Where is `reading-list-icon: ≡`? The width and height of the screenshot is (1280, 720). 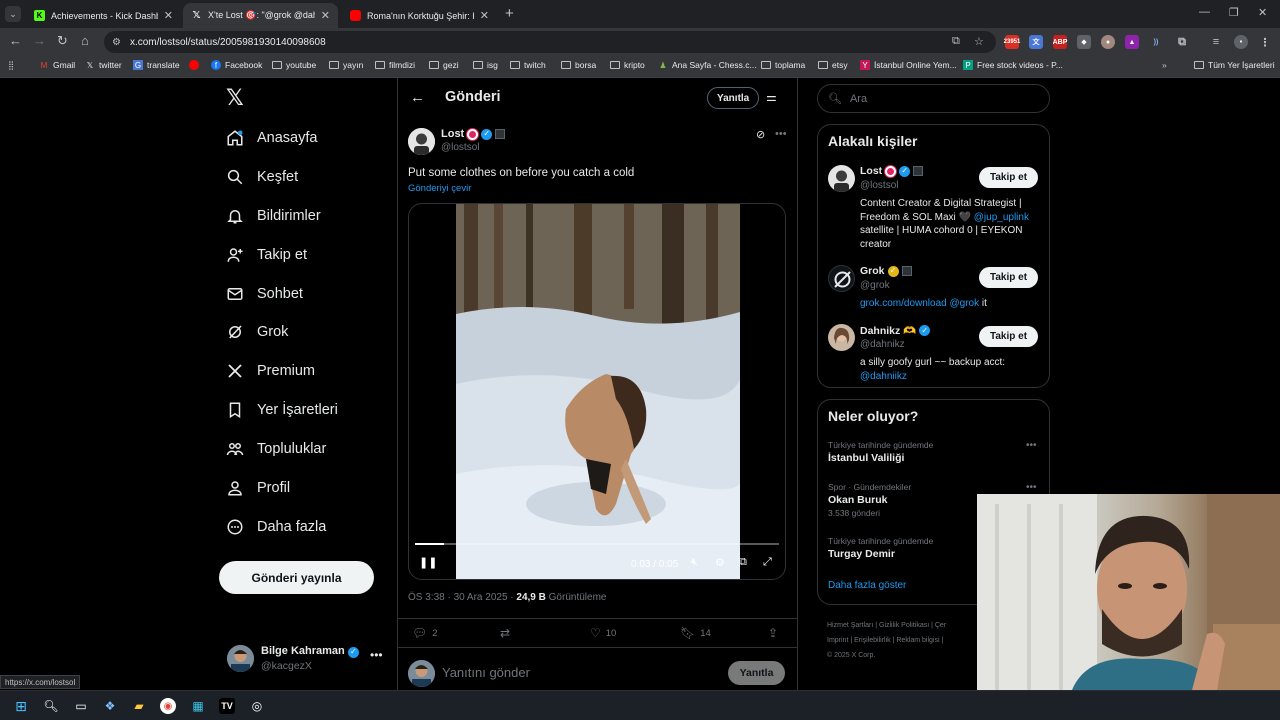
reading-list-icon: ≡ is located at coordinates (1216, 42).